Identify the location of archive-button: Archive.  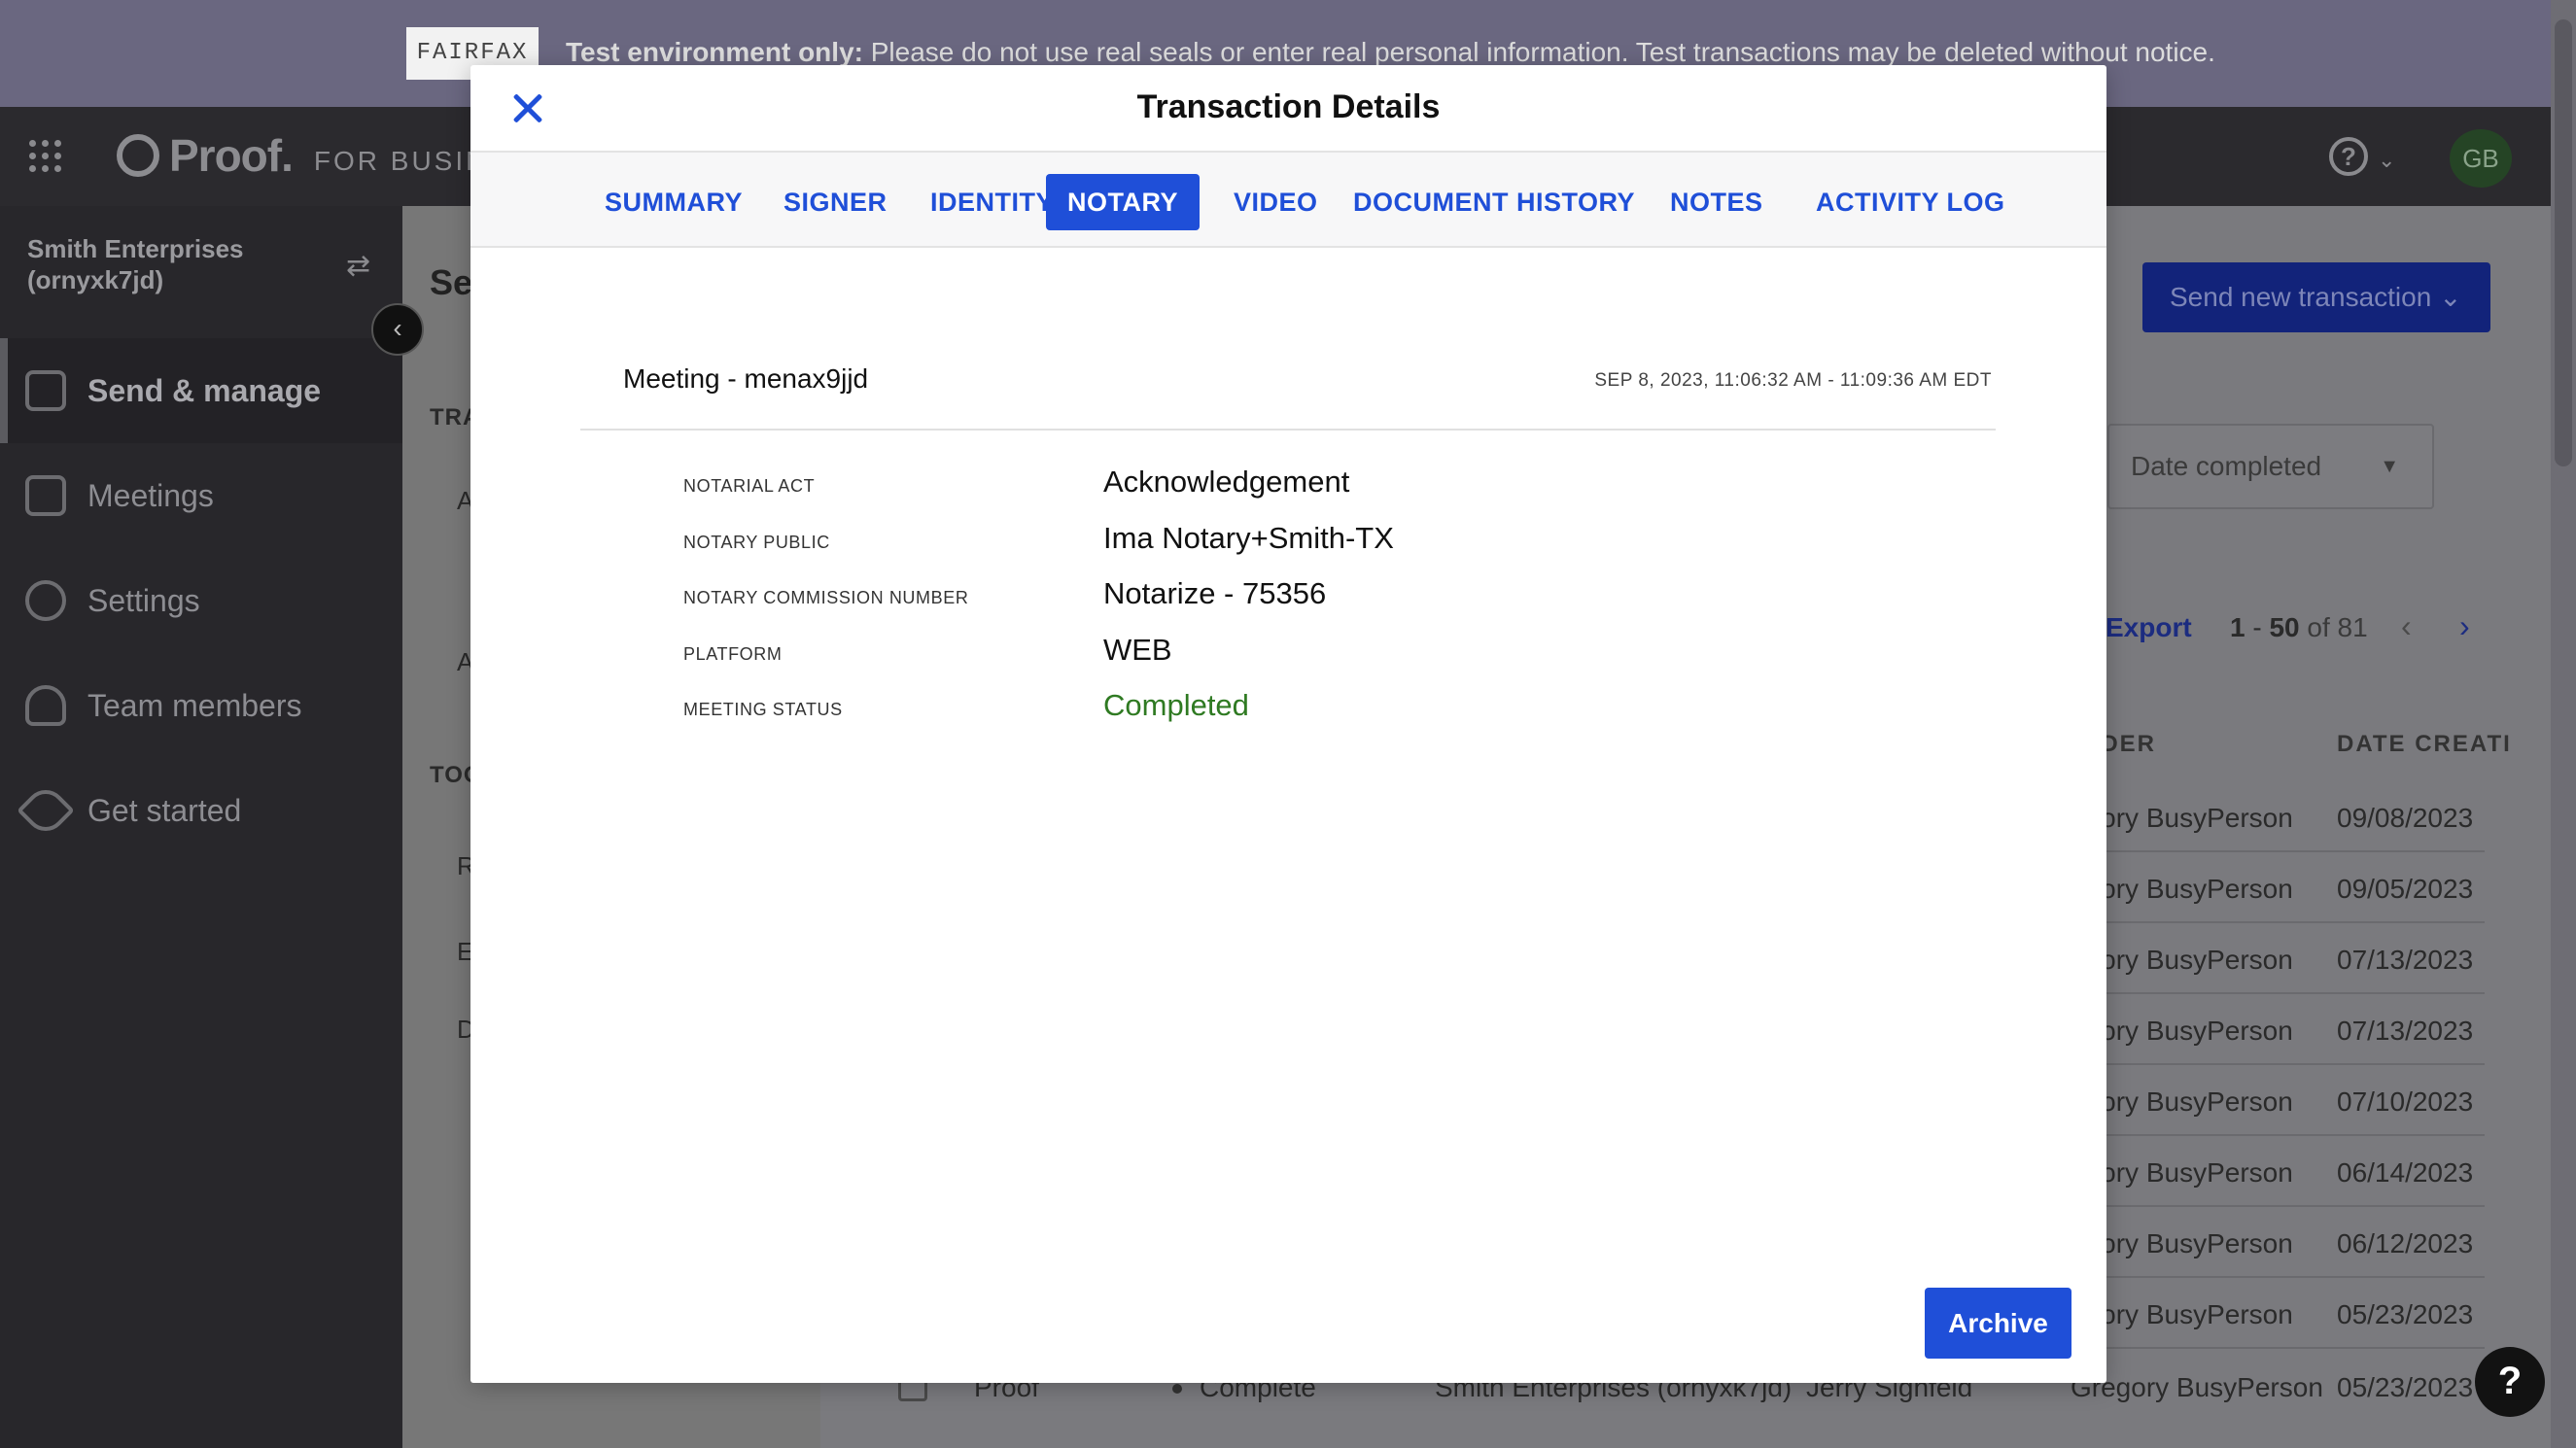
(1998, 1323).